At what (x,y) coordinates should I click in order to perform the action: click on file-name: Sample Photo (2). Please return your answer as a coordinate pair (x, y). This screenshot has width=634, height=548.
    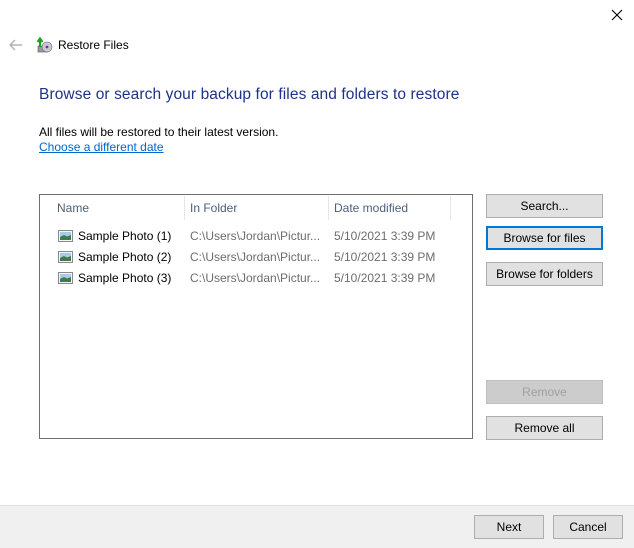
    Looking at the image, I should click on (125, 257).